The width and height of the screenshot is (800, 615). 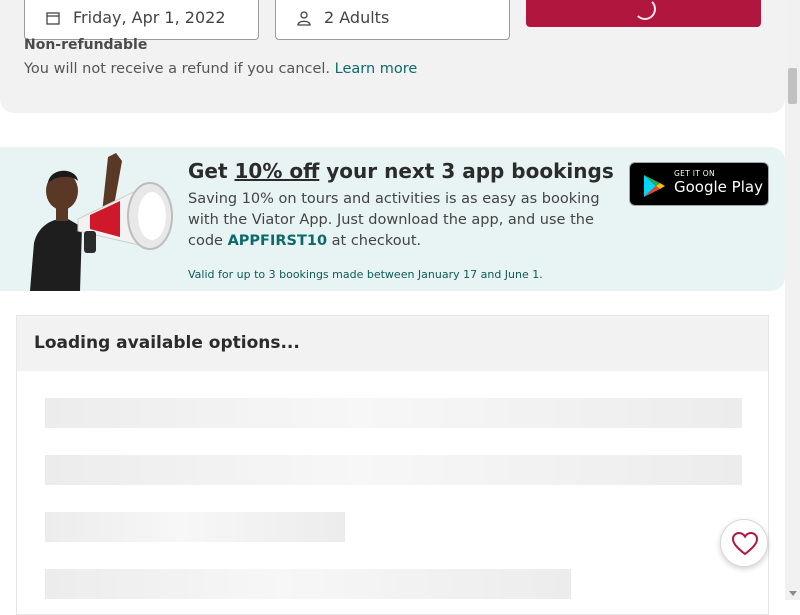 I want to click on megaphone-person-illustration, so click(x=101, y=222).